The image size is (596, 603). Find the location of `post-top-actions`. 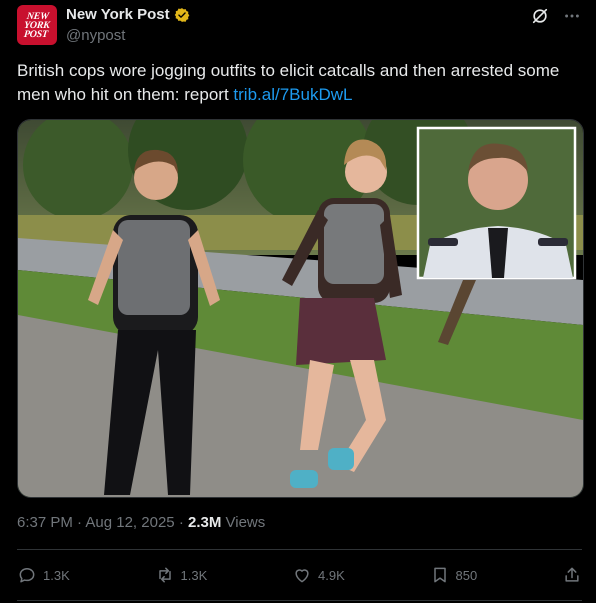

post-top-actions is located at coordinates (556, 16).